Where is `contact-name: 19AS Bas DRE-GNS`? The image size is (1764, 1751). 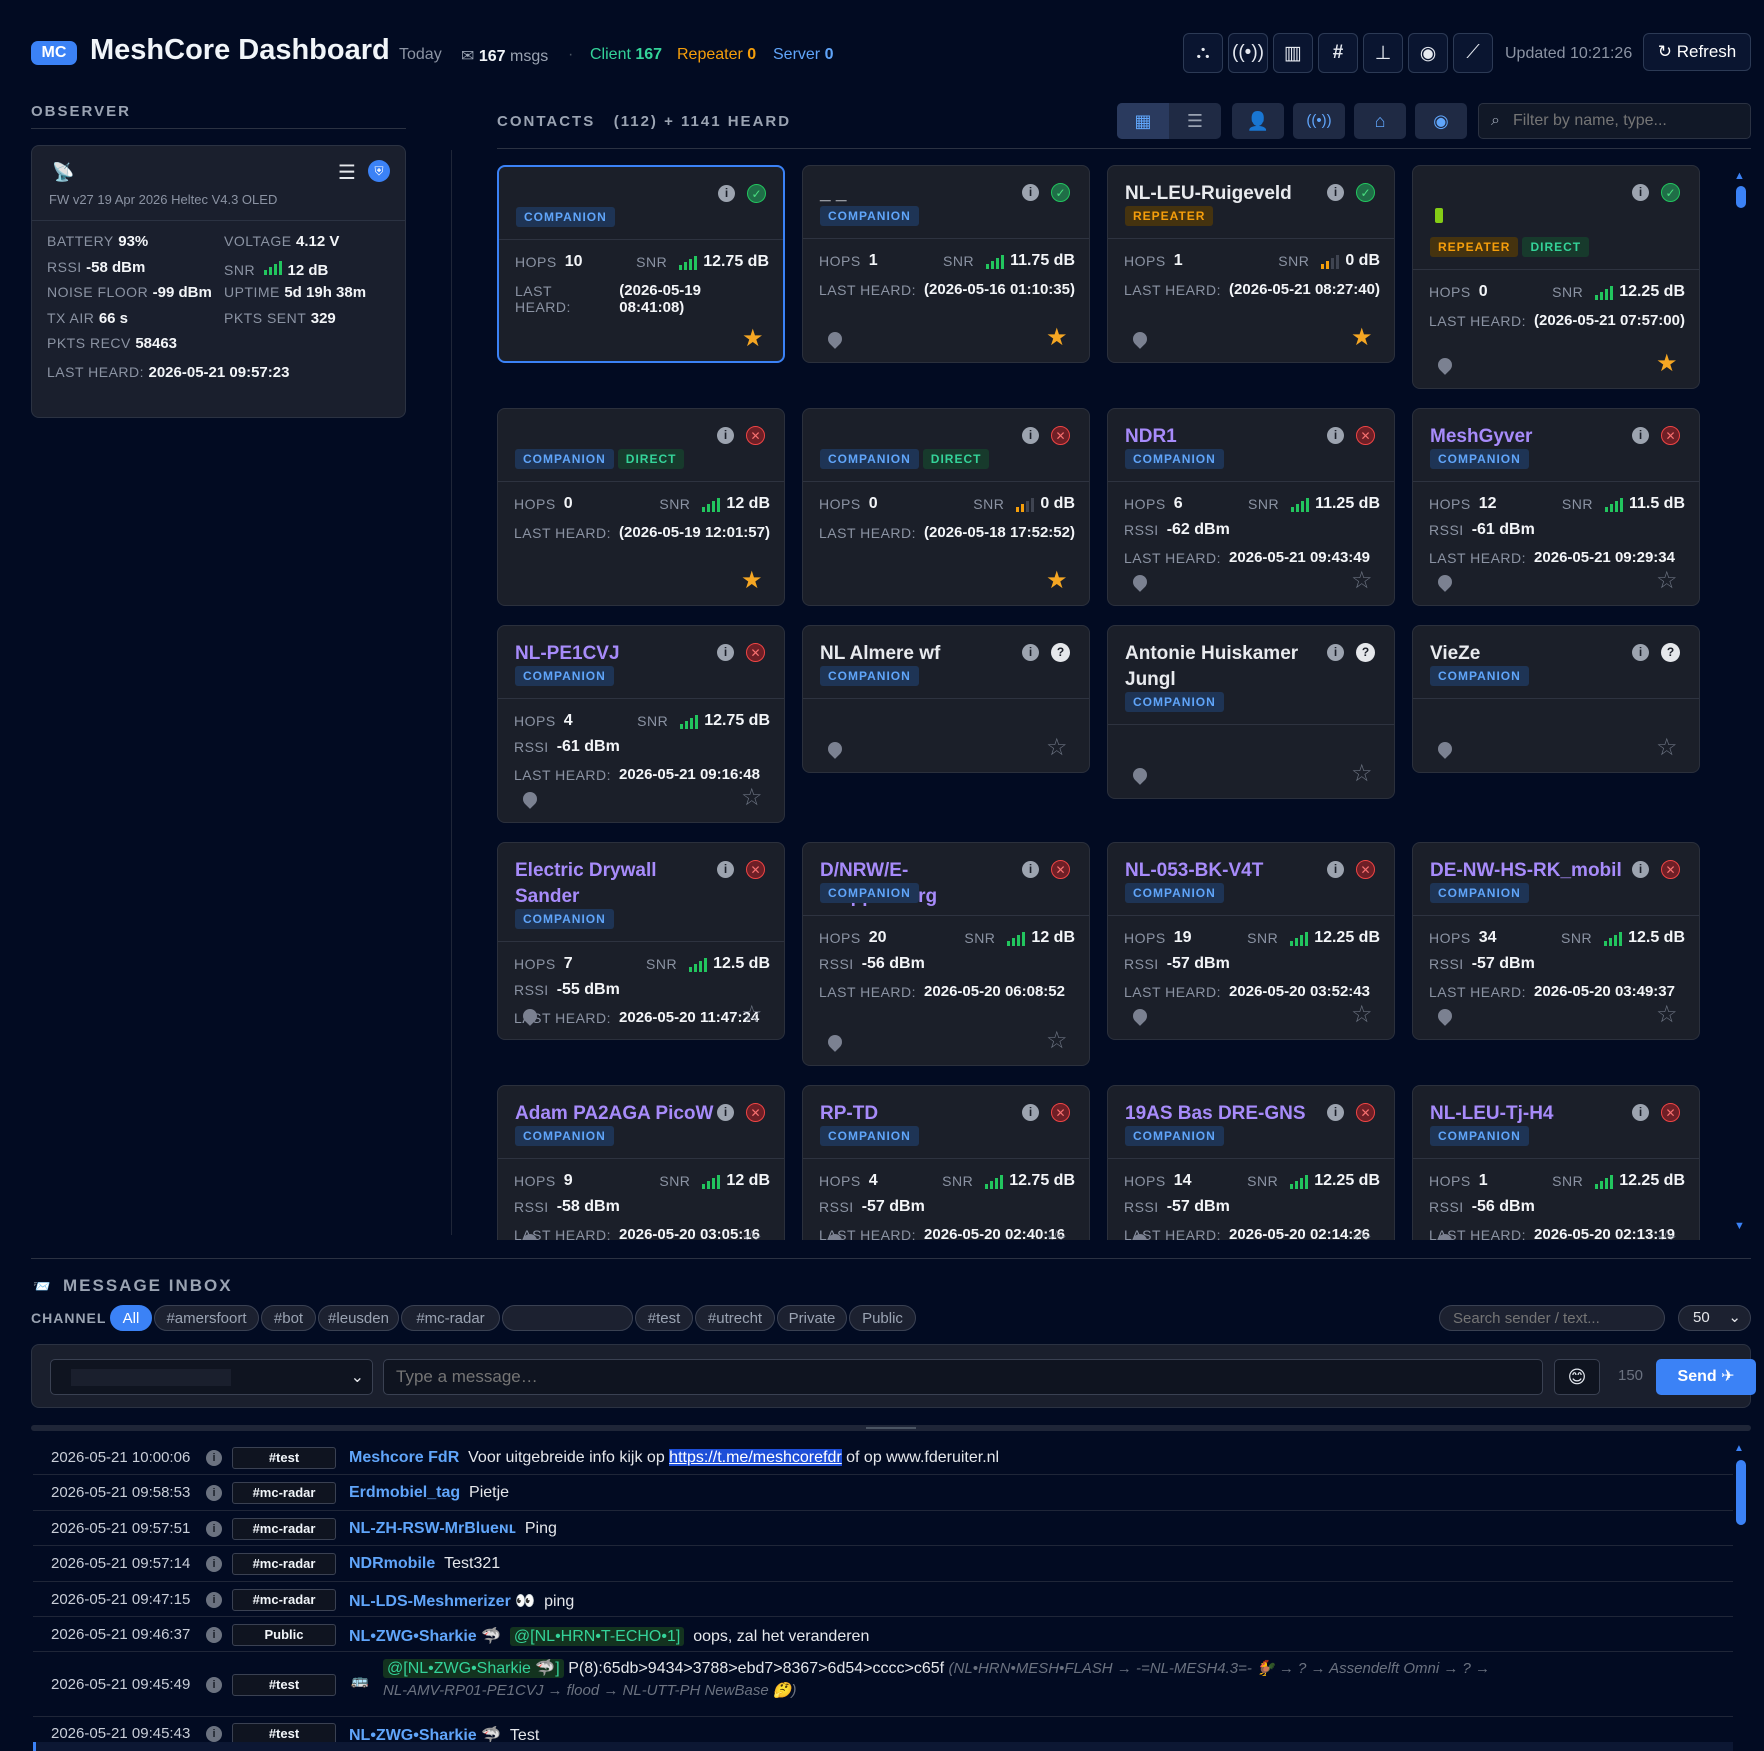 contact-name: 19AS Bas DRE-GNS is located at coordinates (1225, 1114).